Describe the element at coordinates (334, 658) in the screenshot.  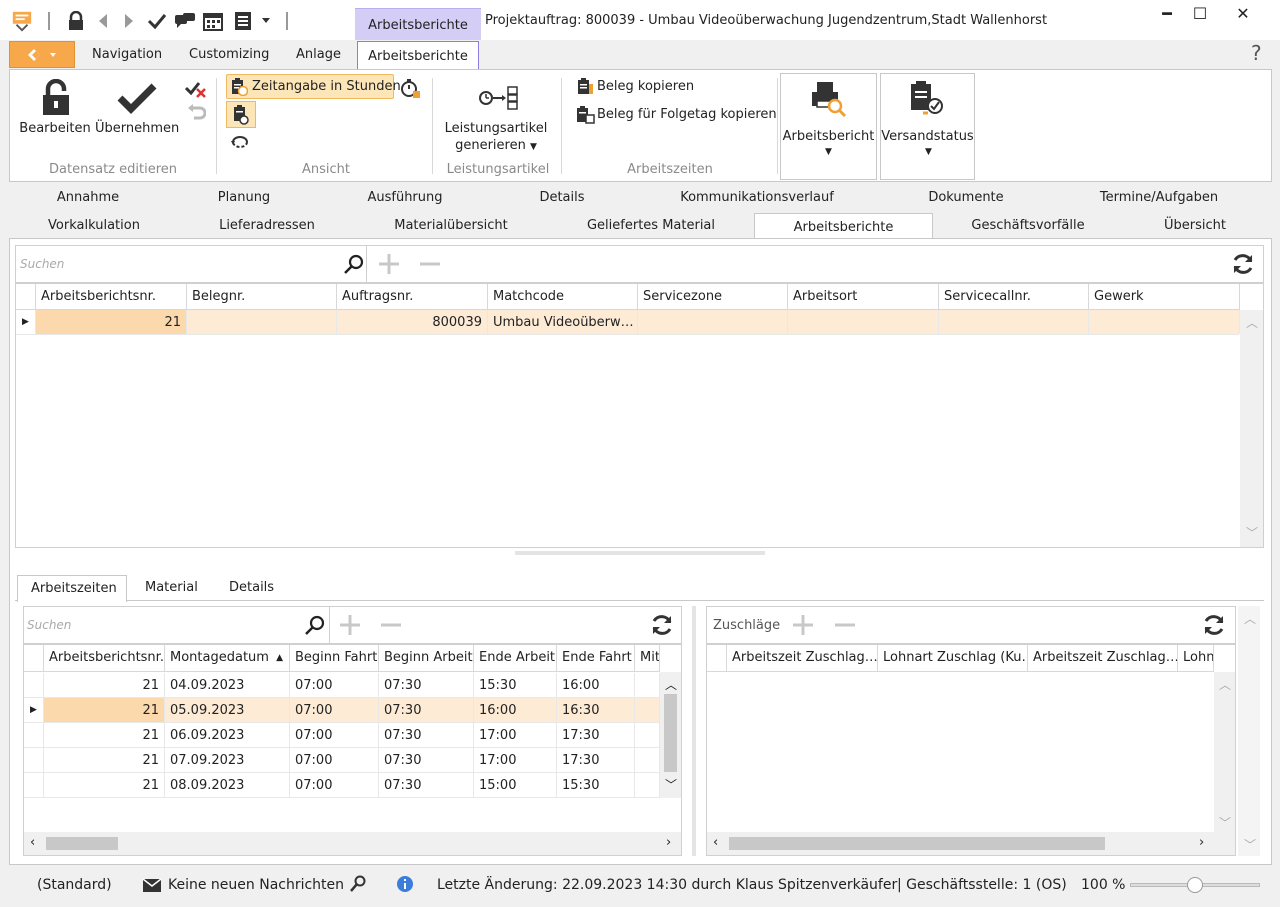
I see `column-header: Beginn Fahrt` at that location.